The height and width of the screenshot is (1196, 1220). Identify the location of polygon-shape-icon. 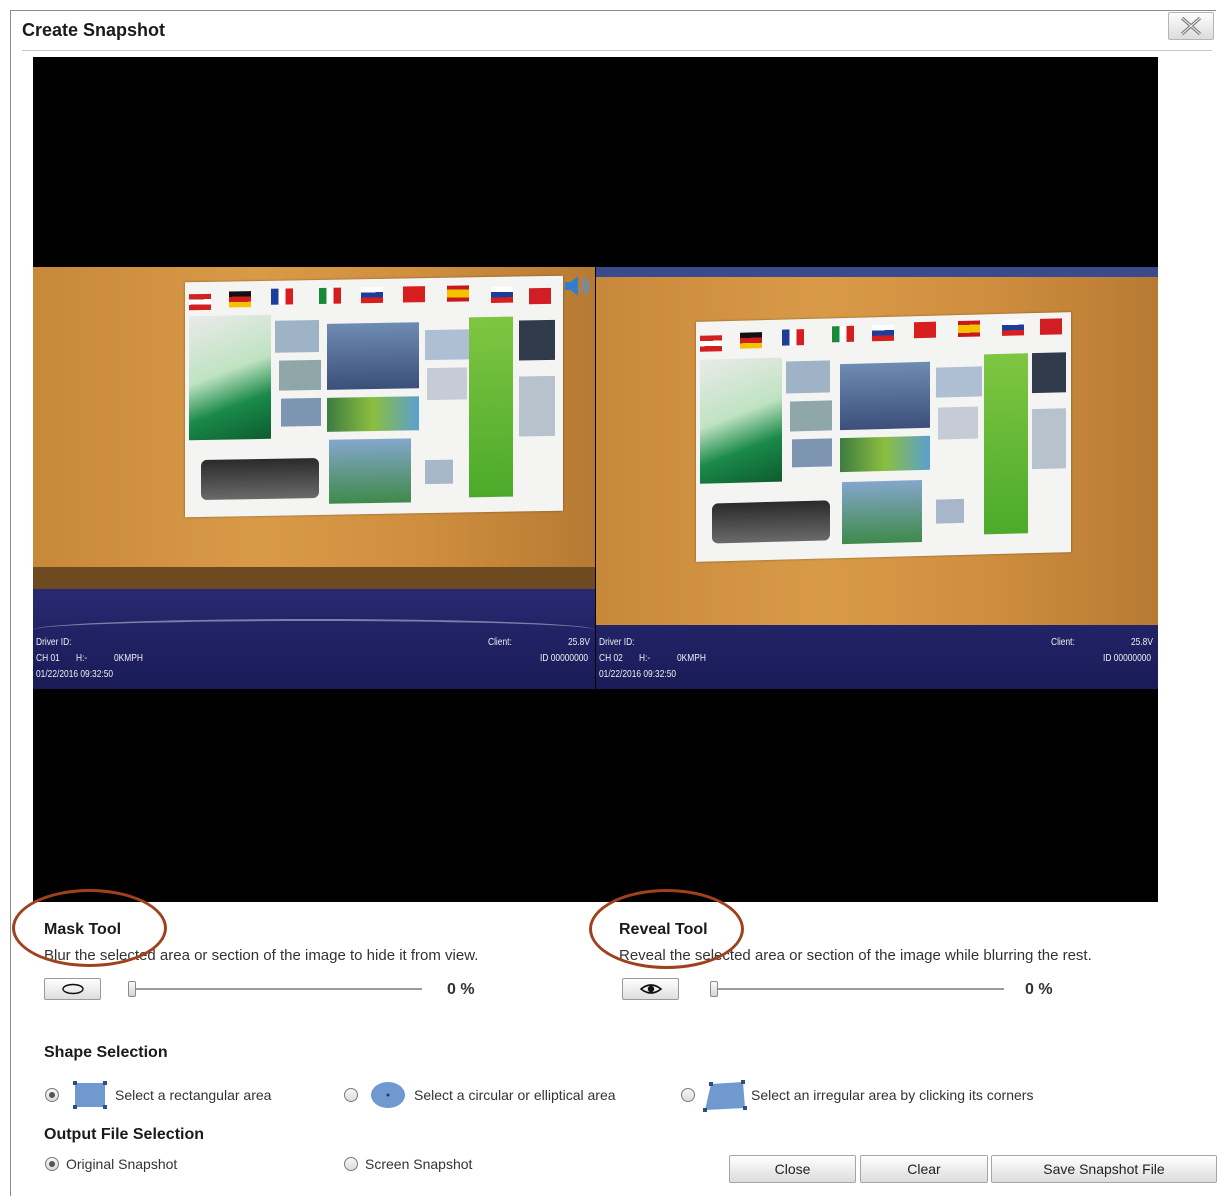
(725, 1096).